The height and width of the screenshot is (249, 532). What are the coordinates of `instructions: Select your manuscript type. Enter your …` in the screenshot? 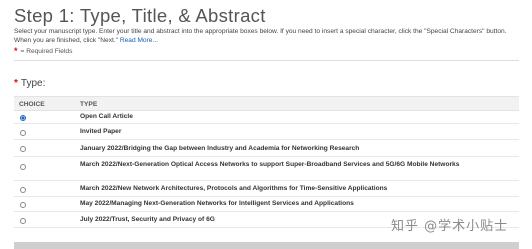 It's located at (269, 36).